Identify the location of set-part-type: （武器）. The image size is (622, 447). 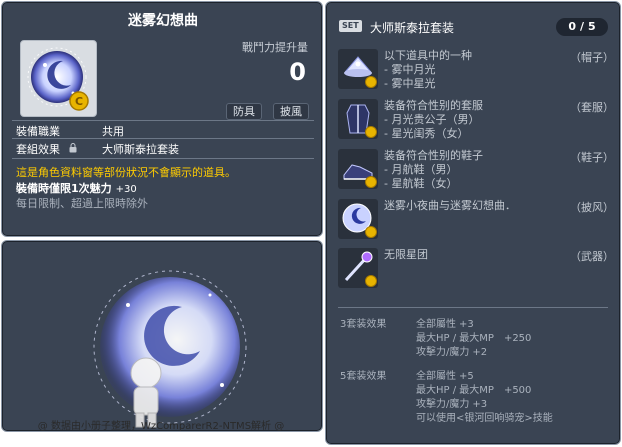
(592, 256).